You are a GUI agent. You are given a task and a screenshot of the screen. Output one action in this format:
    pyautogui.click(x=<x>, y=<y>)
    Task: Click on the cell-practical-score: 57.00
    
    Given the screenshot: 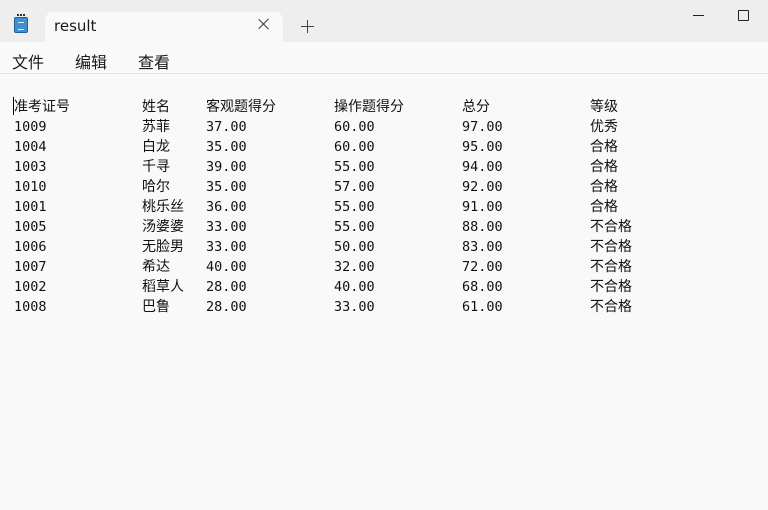 What is the action you would take?
    pyautogui.click(x=354, y=187)
    